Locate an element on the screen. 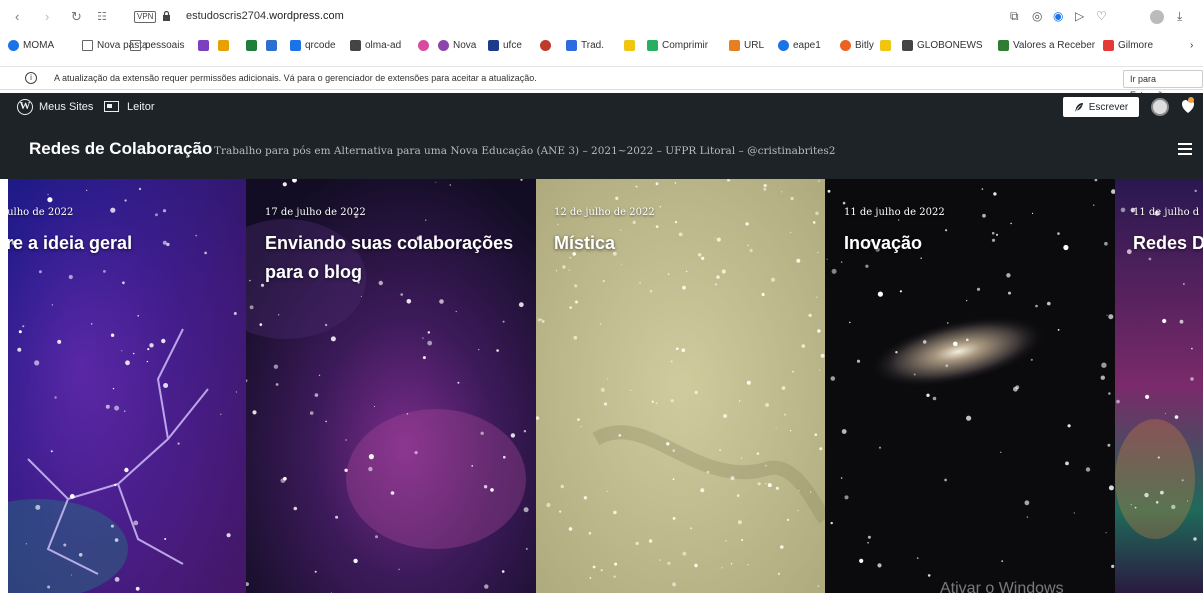  qr-icon is located at coordinates (295, 45).